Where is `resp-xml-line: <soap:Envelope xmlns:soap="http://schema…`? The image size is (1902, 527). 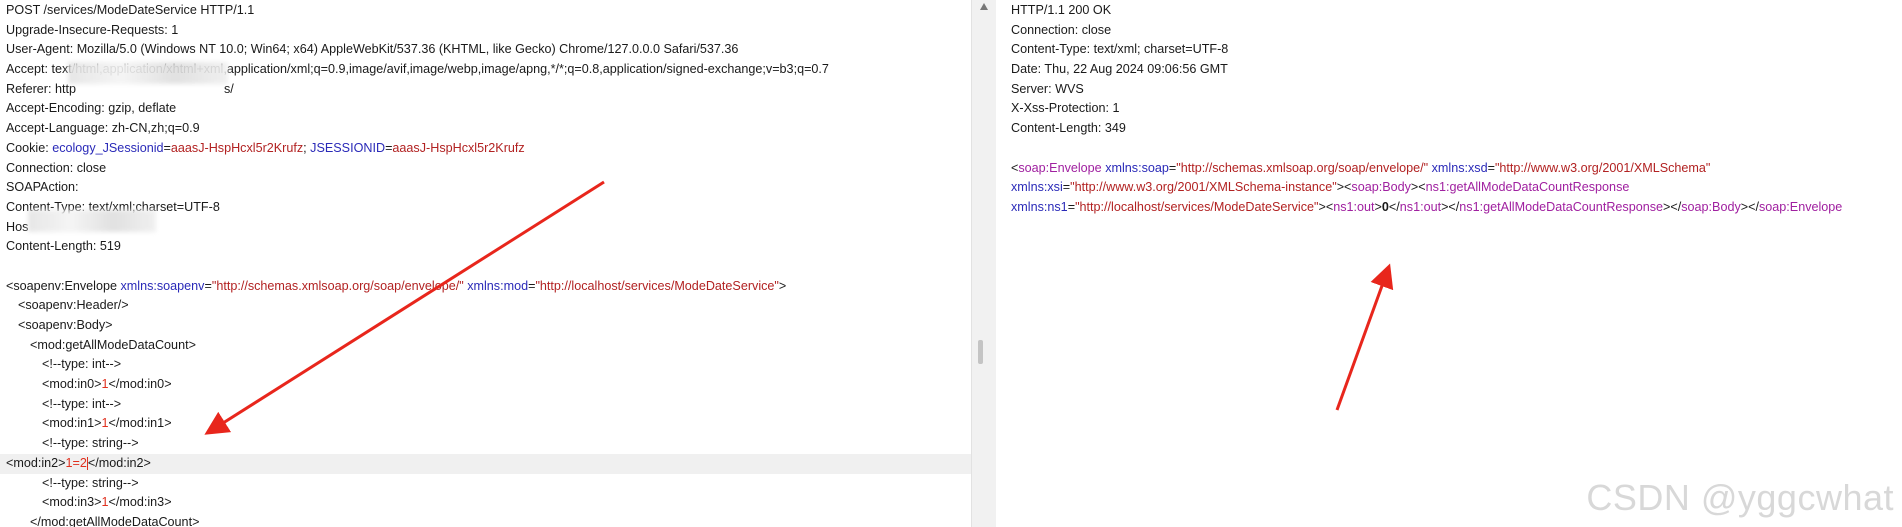
resp-xml-line: <soap:Envelope xmlns:soap="http://schema… is located at coordinates (1361, 167).